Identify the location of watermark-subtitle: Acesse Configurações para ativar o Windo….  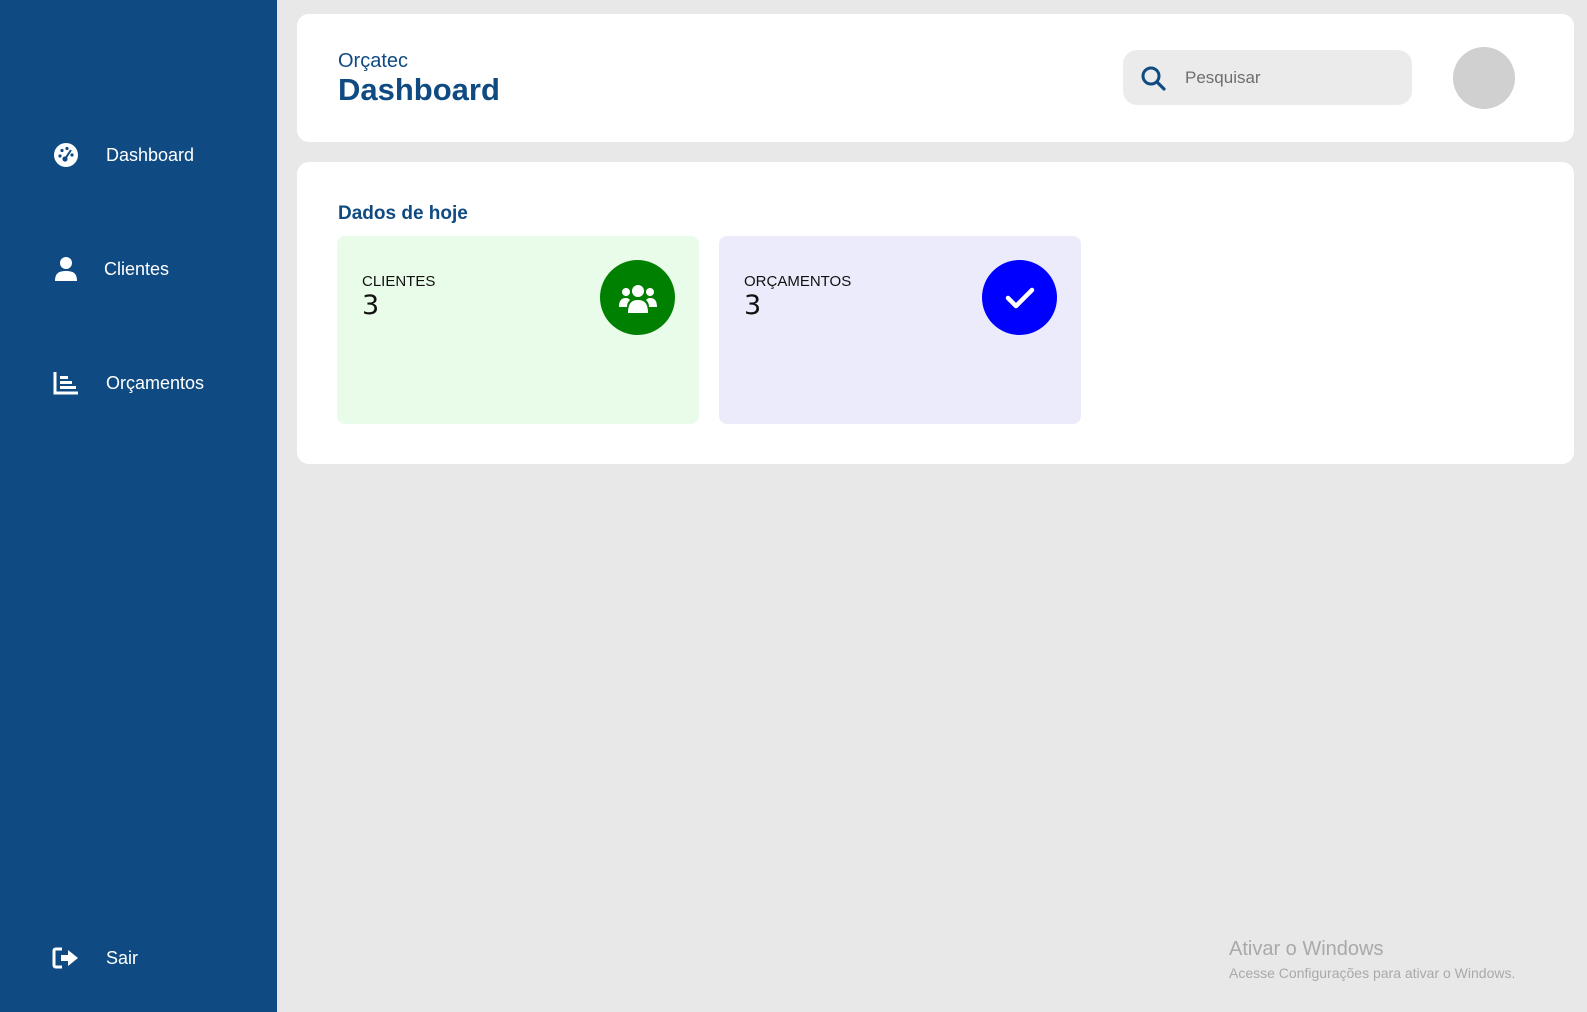
(1372, 973).